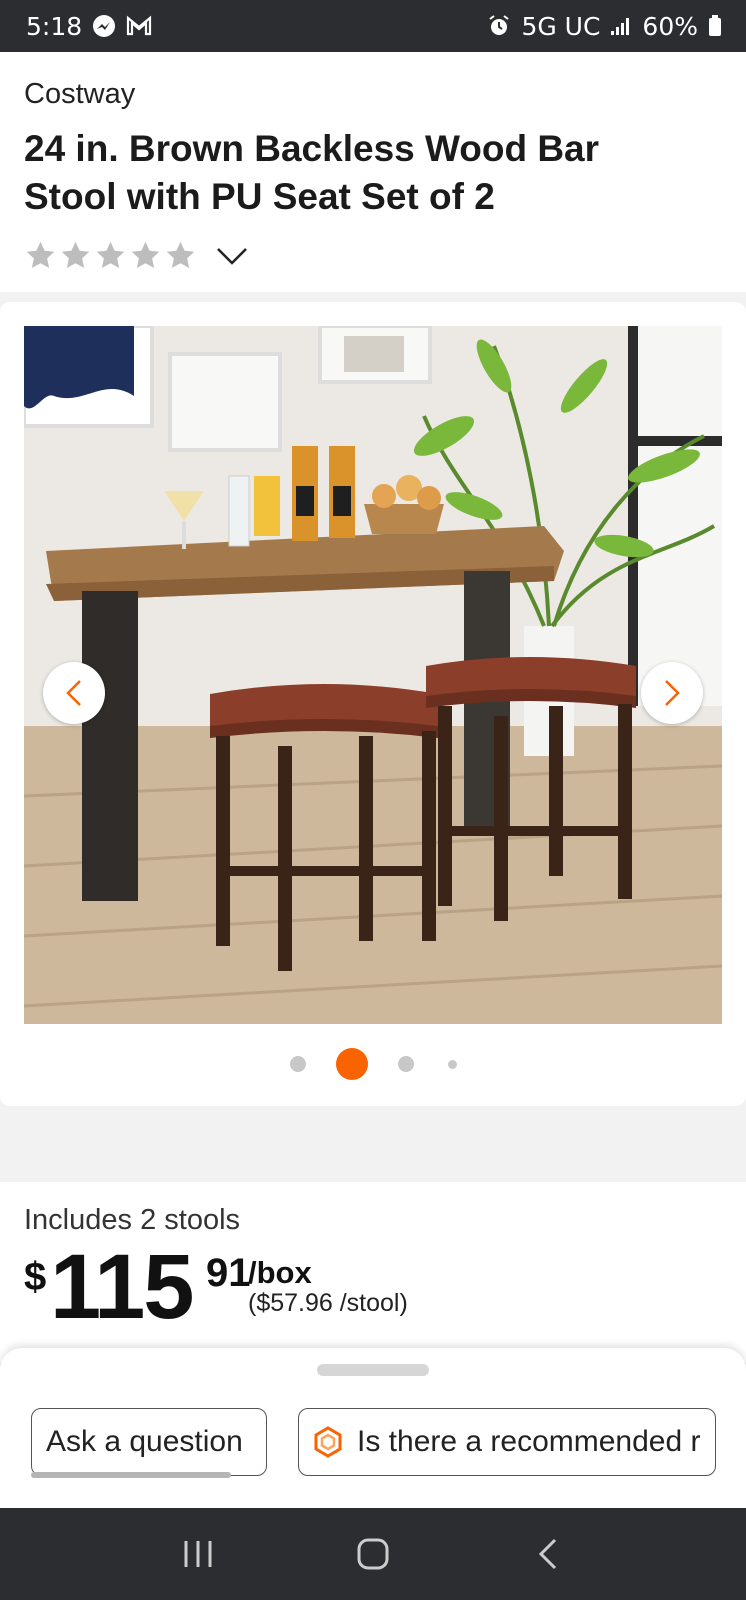  I want to click on includes-text: Includes 2 stools, so click(132, 1220).